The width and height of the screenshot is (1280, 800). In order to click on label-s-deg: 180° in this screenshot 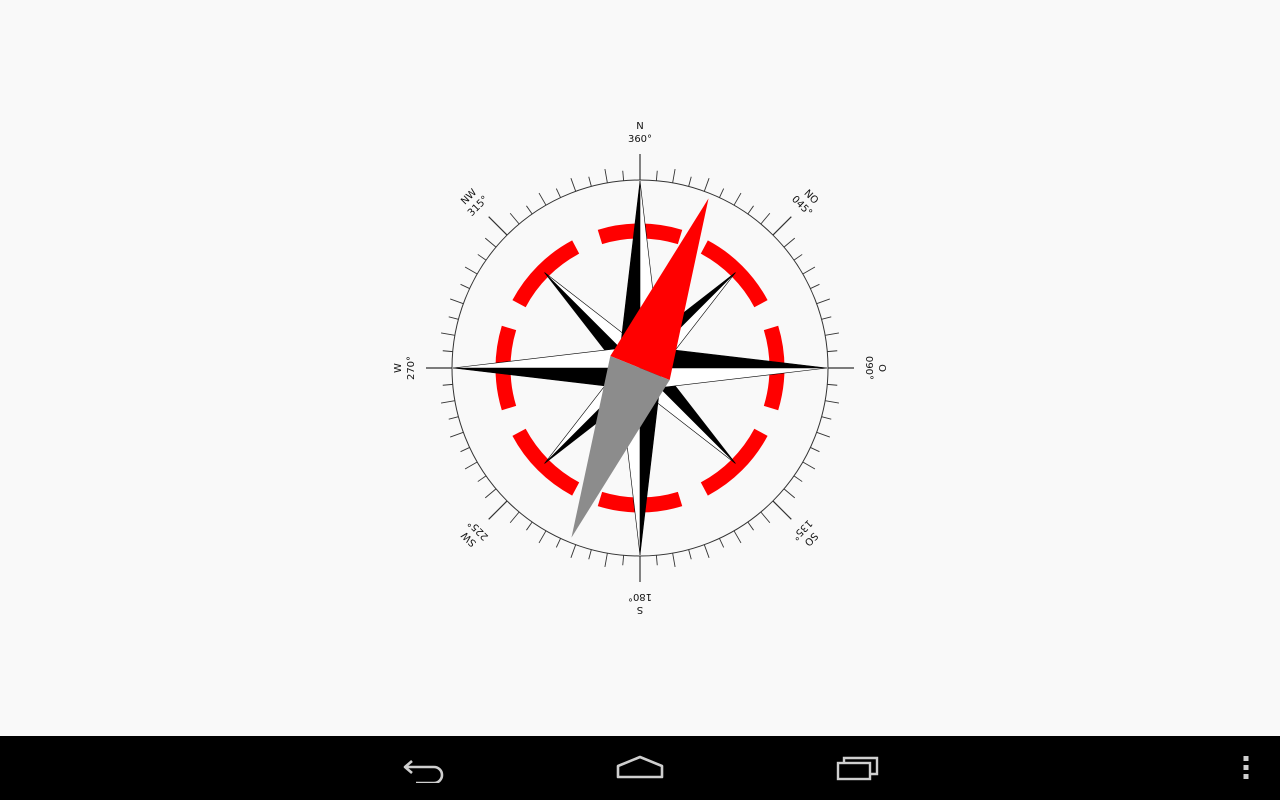, I will do `click(640, 596)`.